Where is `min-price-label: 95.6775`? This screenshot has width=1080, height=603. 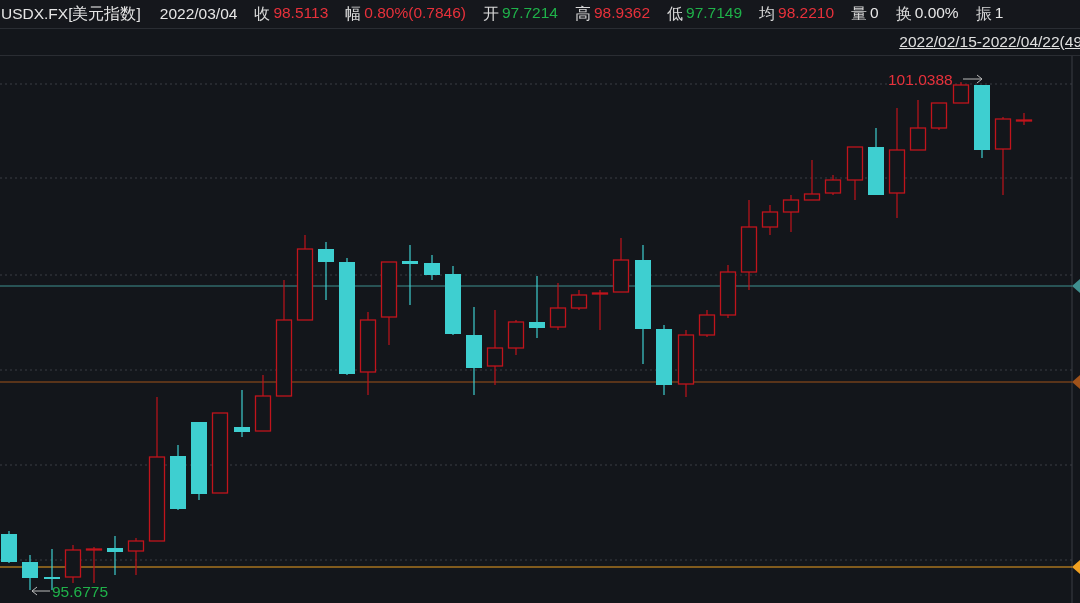 min-price-label: 95.6775 is located at coordinates (80, 591).